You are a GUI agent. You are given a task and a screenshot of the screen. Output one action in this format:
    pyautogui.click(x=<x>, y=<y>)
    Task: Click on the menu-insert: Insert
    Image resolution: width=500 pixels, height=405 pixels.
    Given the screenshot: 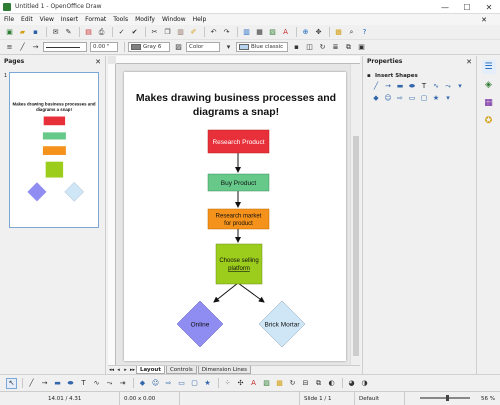 What is the action you would take?
    pyautogui.click(x=69, y=19)
    